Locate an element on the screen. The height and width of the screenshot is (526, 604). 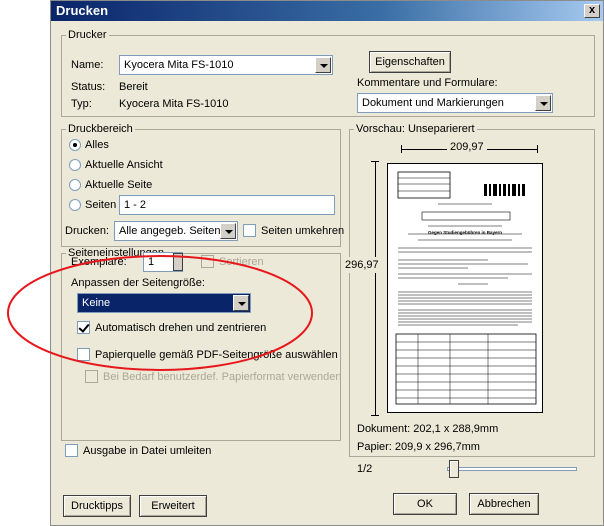
annotation-ellipse is located at coordinates (160, 313).